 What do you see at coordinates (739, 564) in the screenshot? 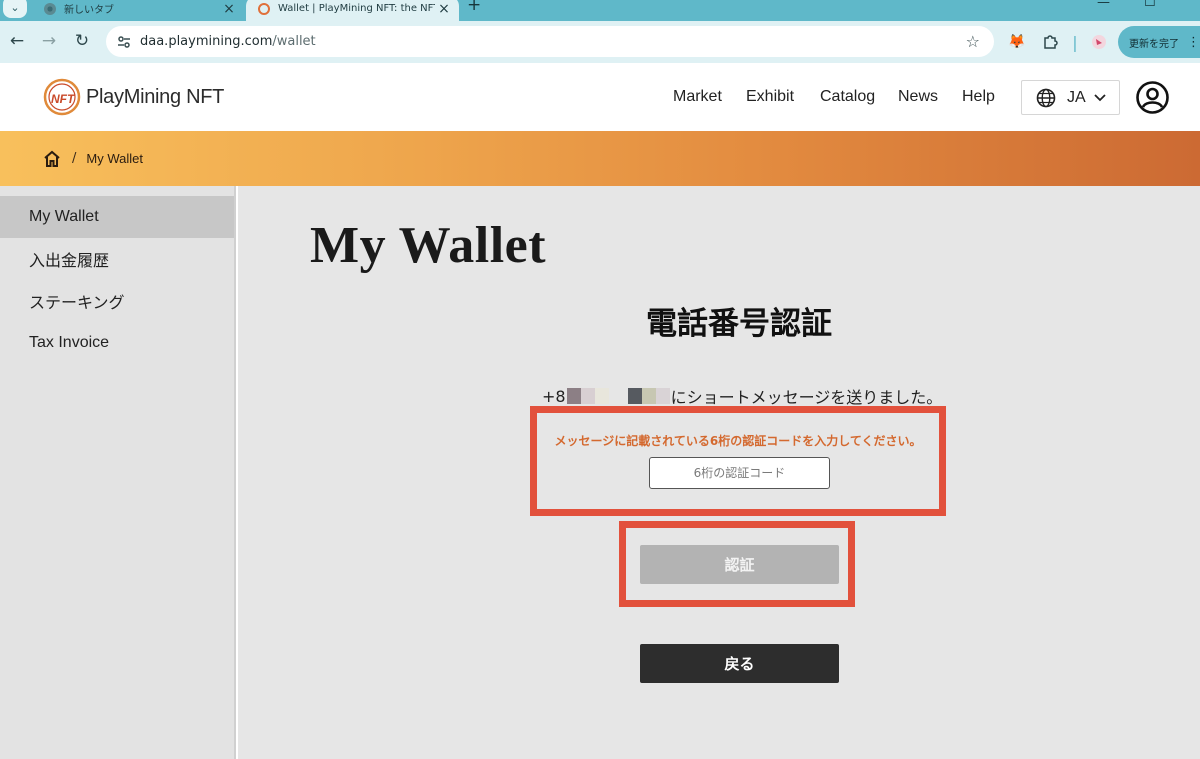
I see `verify-button: 認証` at bounding box center [739, 564].